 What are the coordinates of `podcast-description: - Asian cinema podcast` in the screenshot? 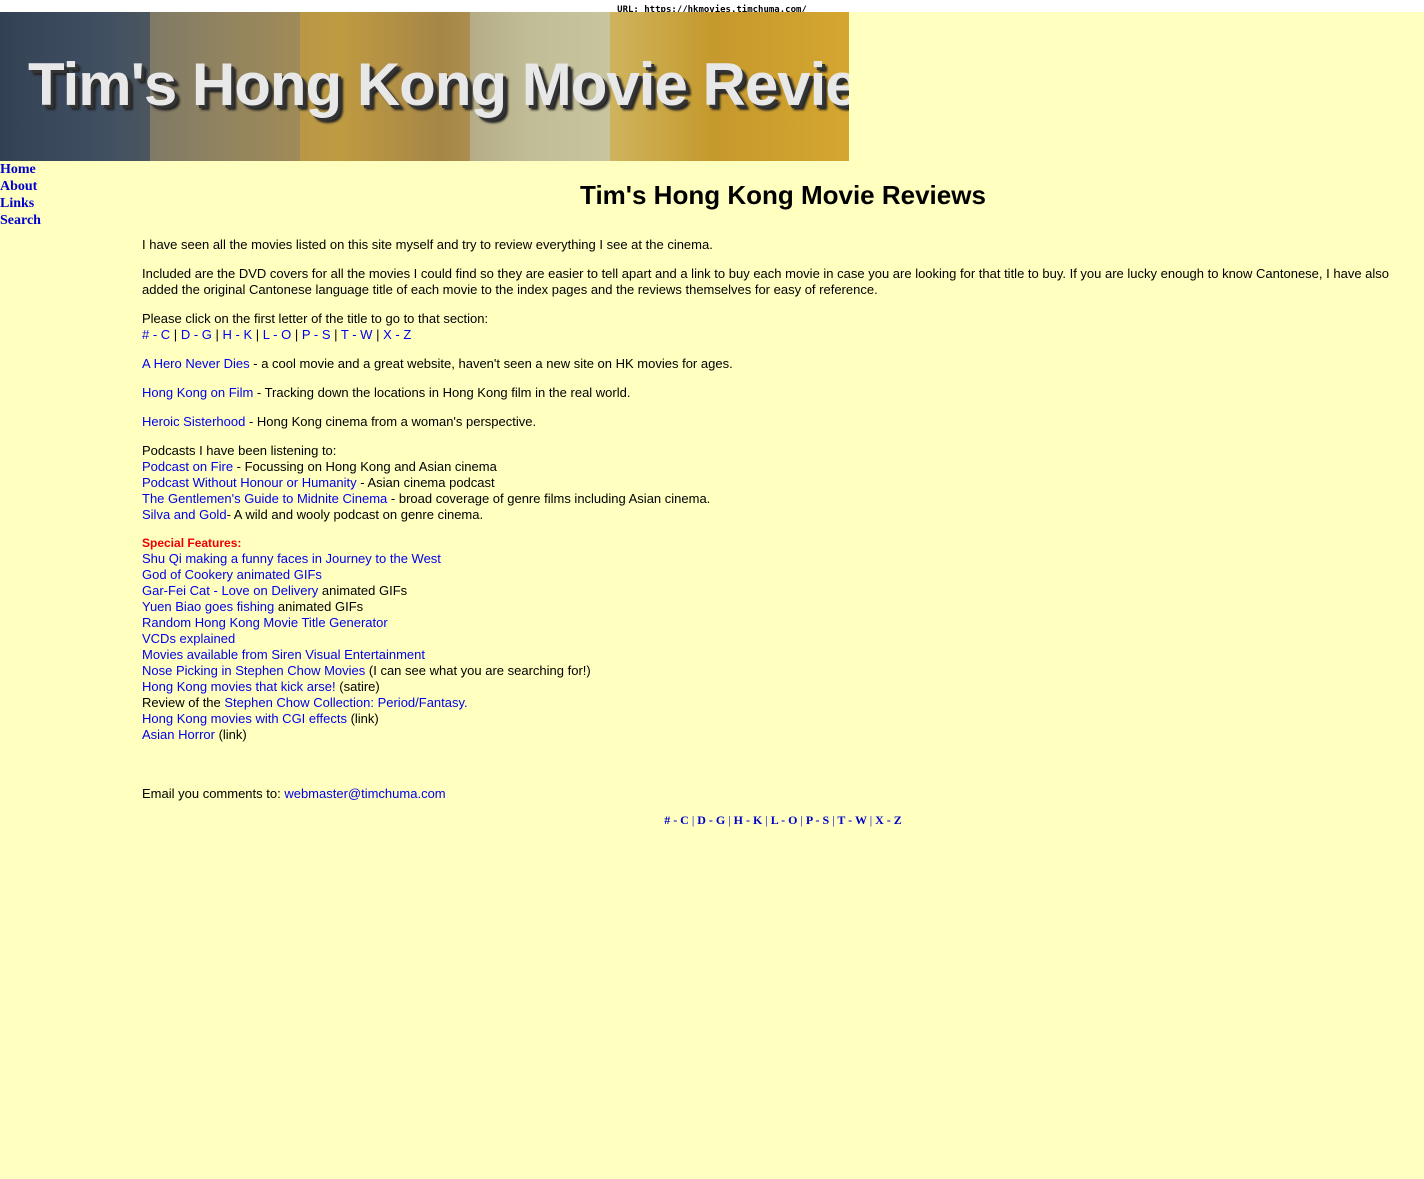 It's located at (425, 482).